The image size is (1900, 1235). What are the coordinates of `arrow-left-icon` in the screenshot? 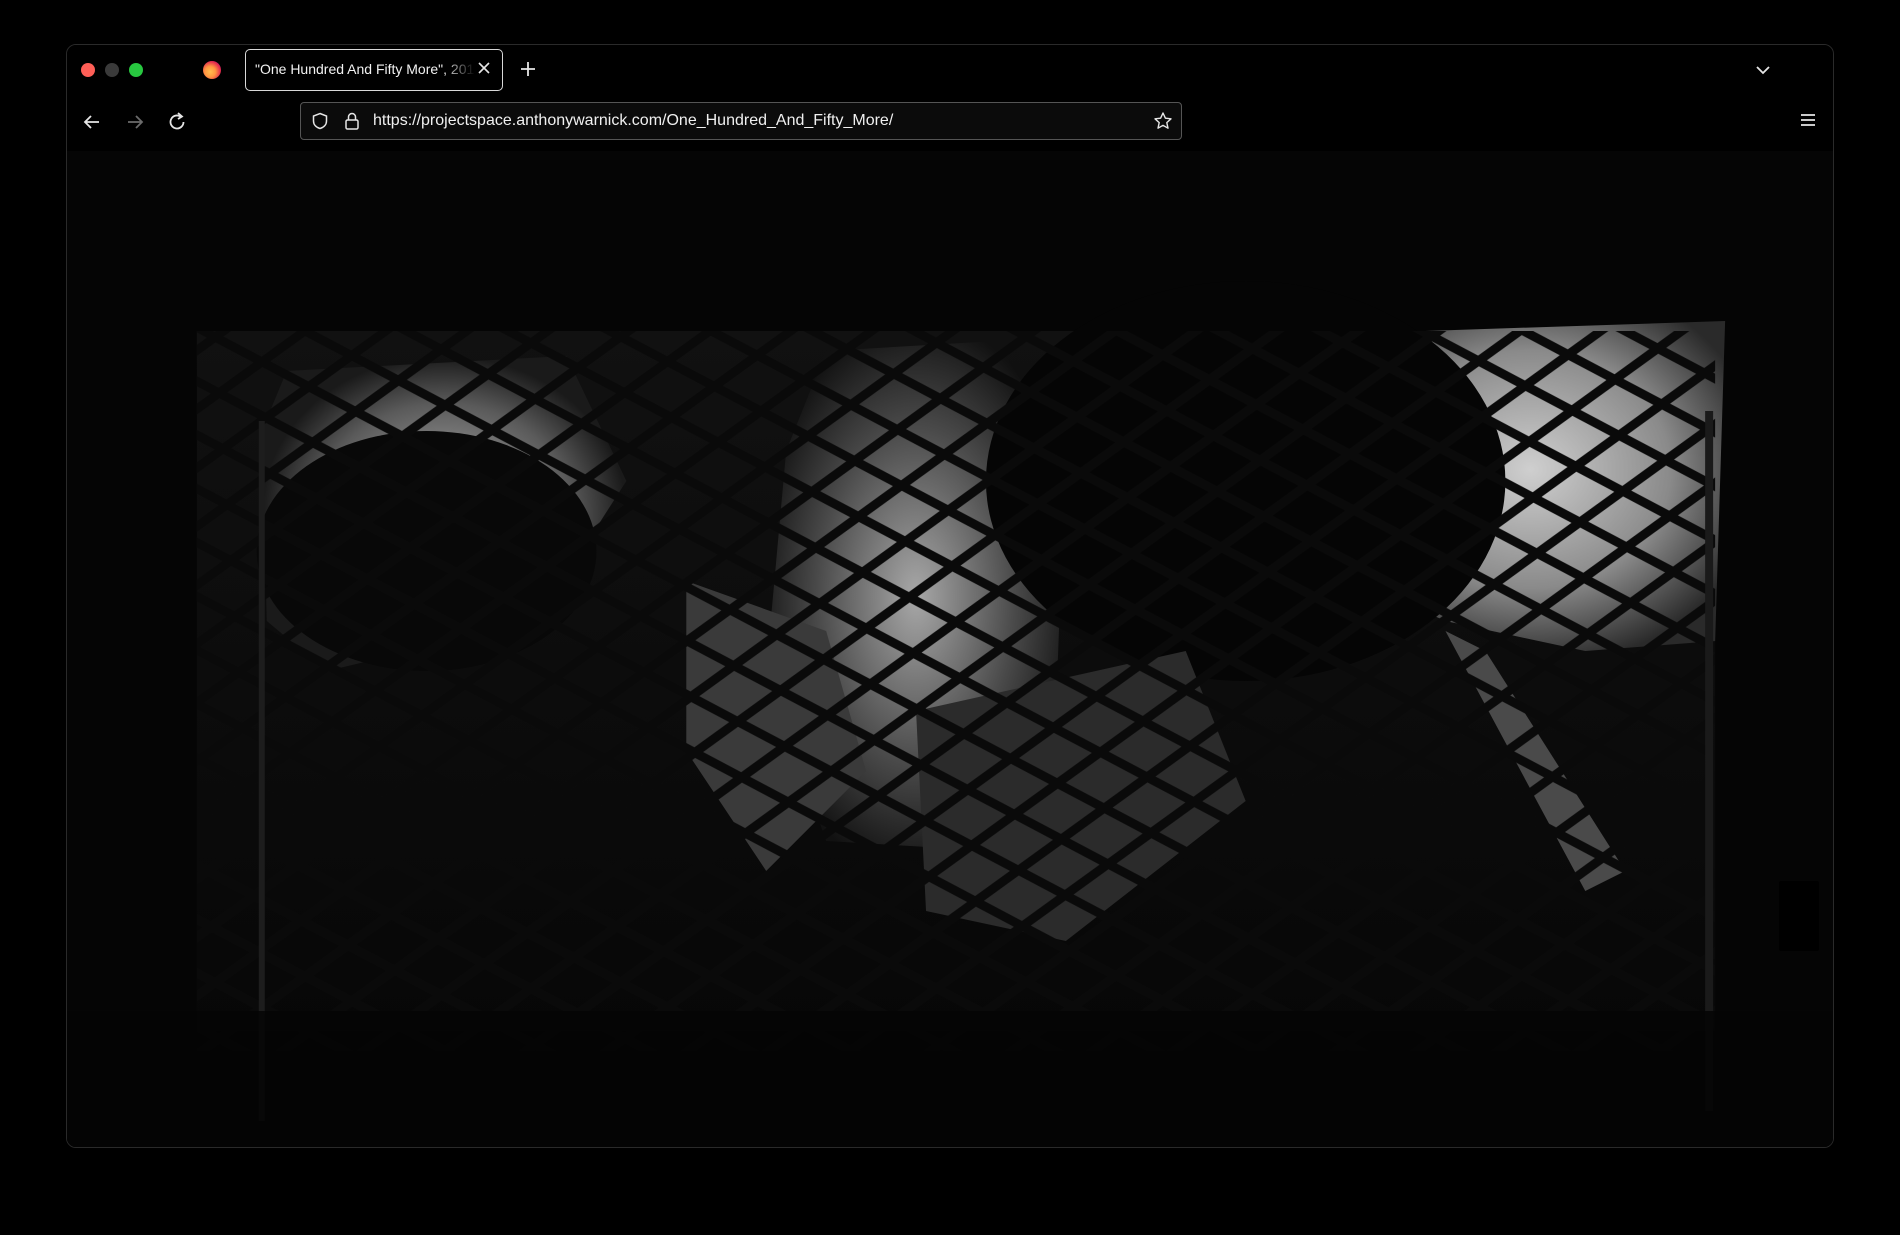 It's located at (91, 122).